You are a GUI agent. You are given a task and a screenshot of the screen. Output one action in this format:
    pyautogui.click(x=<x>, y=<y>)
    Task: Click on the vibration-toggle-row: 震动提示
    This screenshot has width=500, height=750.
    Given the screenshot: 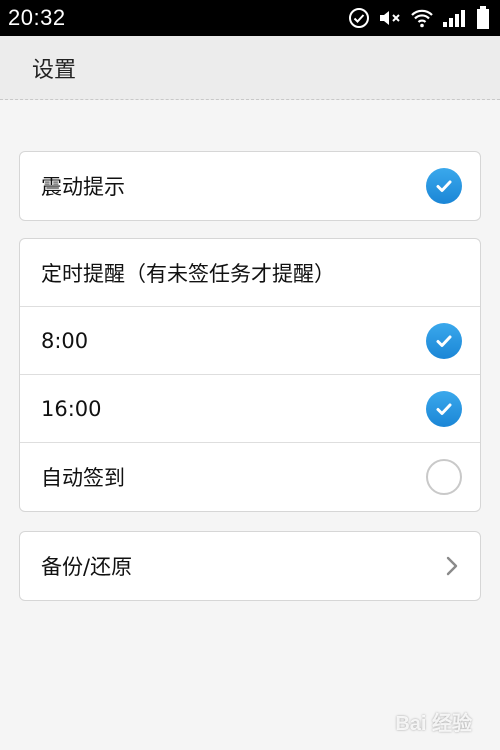 What is the action you would take?
    pyautogui.click(x=250, y=186)
    